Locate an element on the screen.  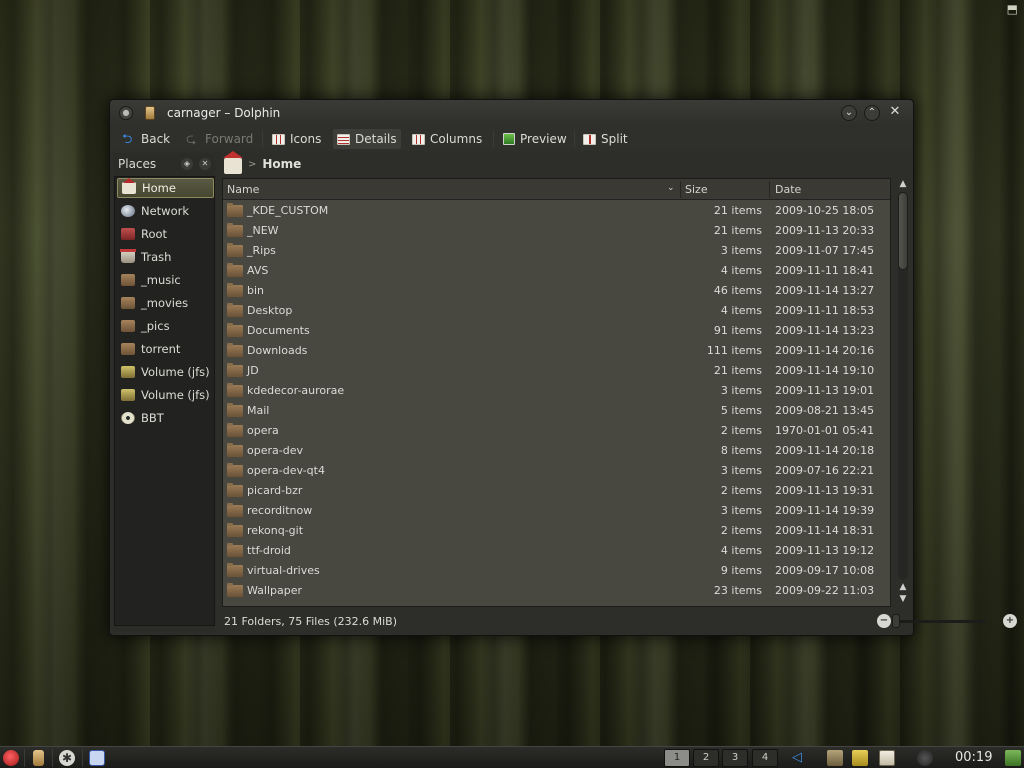
file-row: _NEW 21 items 2009-11-13 20:33 is located at coordinates (556, 231).